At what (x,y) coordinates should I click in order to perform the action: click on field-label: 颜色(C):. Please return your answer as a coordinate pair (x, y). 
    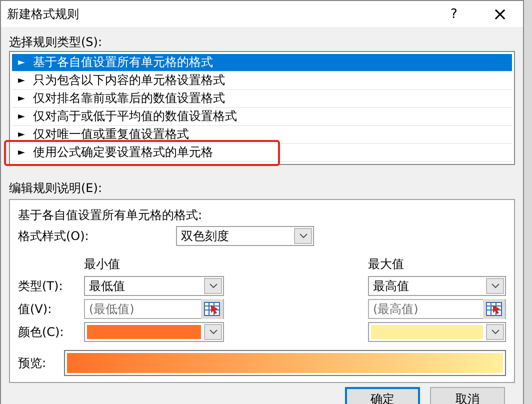
    Looking at the image, I should click on (41, 332).